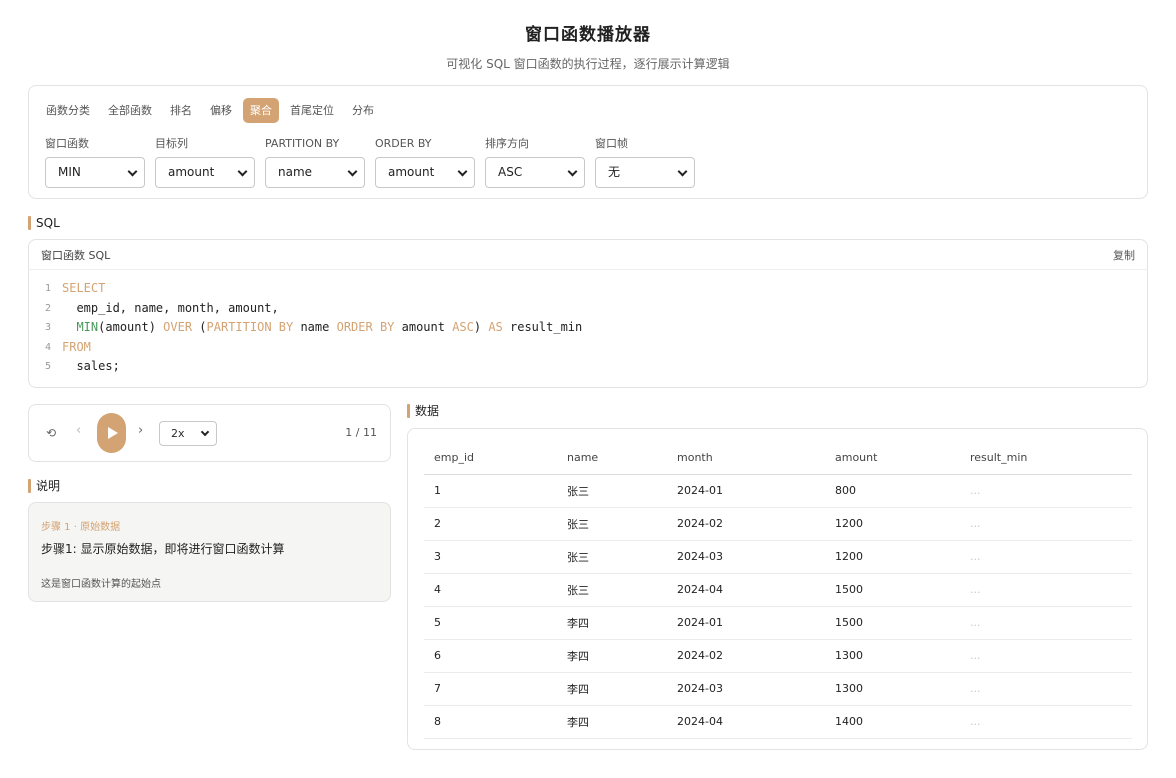 The image size is (1176, 778). What do you see at coordinates (1046, 458) in the screenshot?
I see `column-header: result_min` at bounding box center [1046, 458].